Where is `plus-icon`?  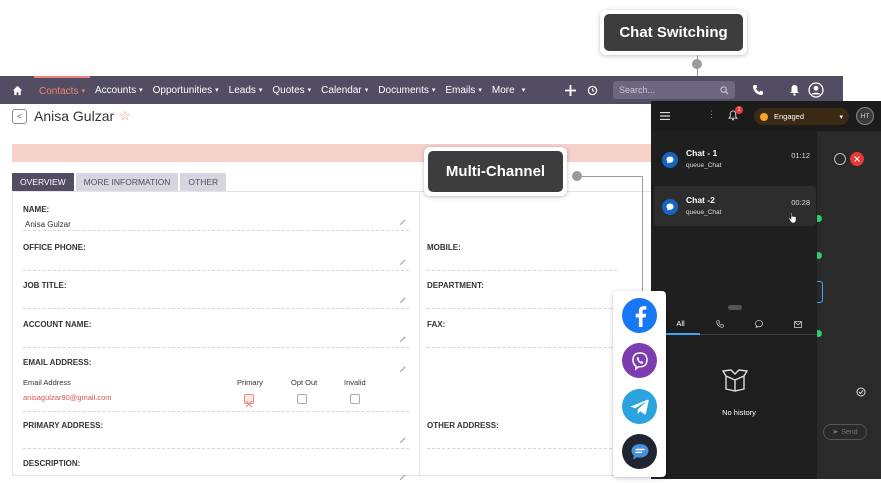 plus-icon is located at coordinates (570, 90).